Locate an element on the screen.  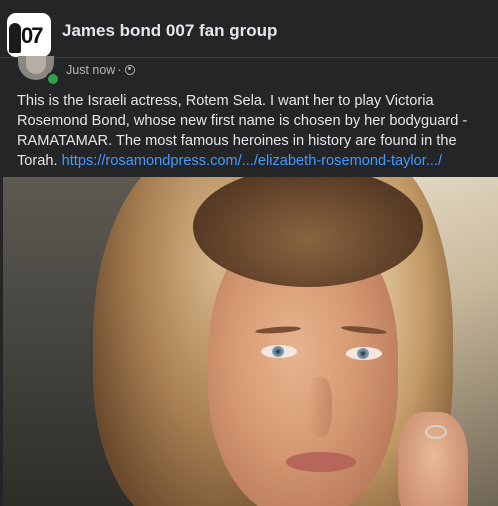
photo-lips is located at coordinates (321, 462).